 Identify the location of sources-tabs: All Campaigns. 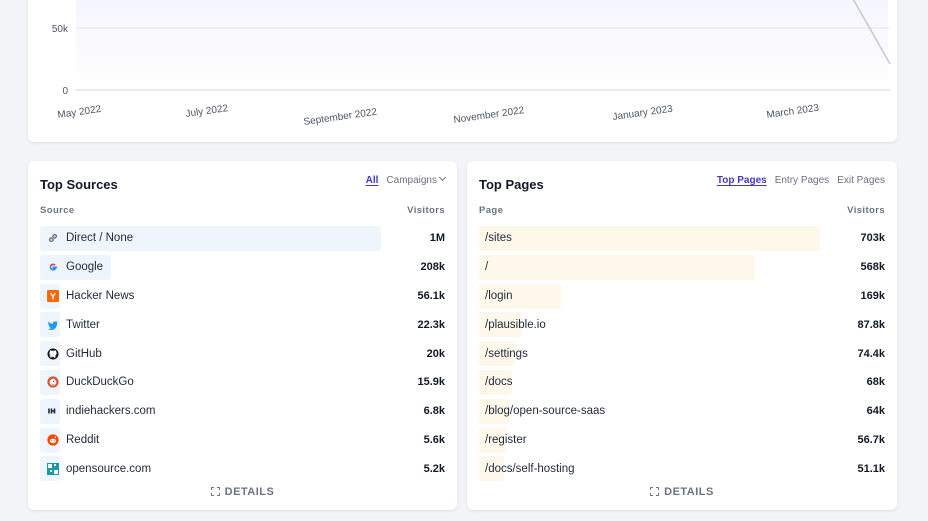
(406, 179).